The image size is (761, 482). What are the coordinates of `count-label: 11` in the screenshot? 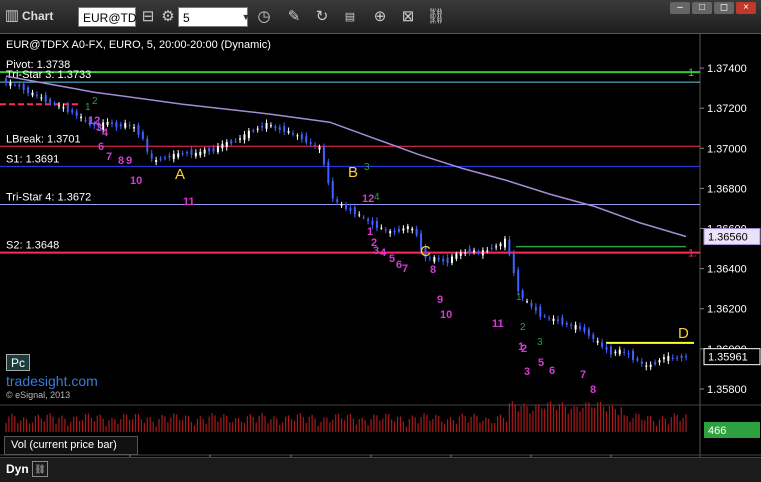 It's located at (498, 324).